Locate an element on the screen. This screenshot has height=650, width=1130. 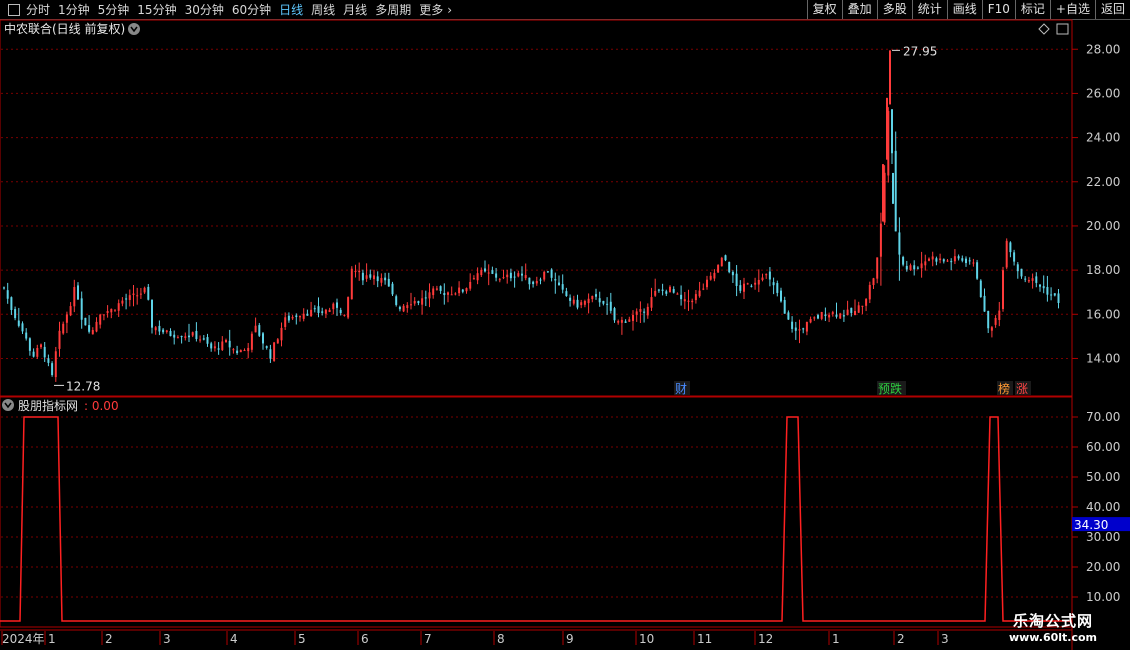
title-dropdown-icon is located at coordinates (134, 29).